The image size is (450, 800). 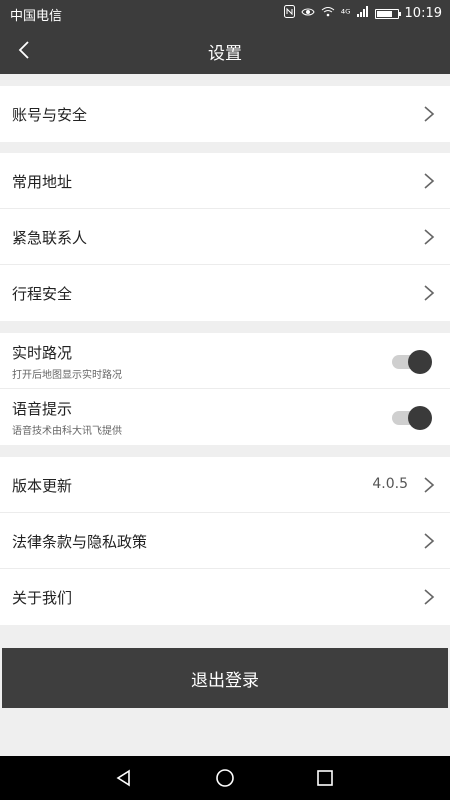 I want to click on item-label: 行程安全, so click(x=42, y=294).